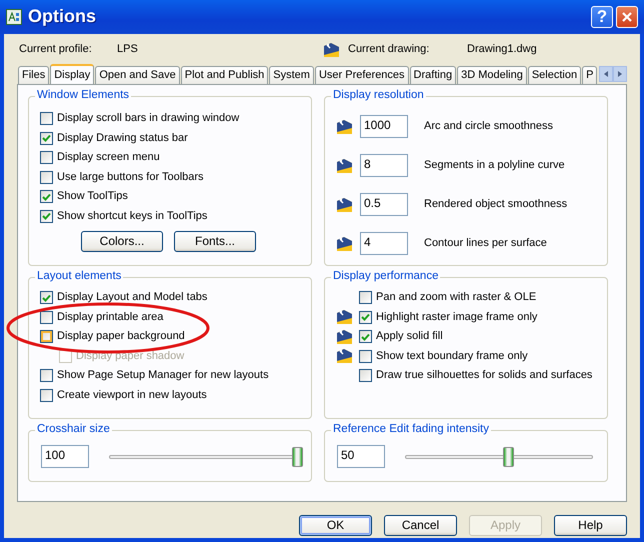 The width and height of the screenshot is (644, 542). Describe the element at coordinates (148, 119) in the screenshot. I see `checkbox-label: Display scroll bars in drawing window` at that location.